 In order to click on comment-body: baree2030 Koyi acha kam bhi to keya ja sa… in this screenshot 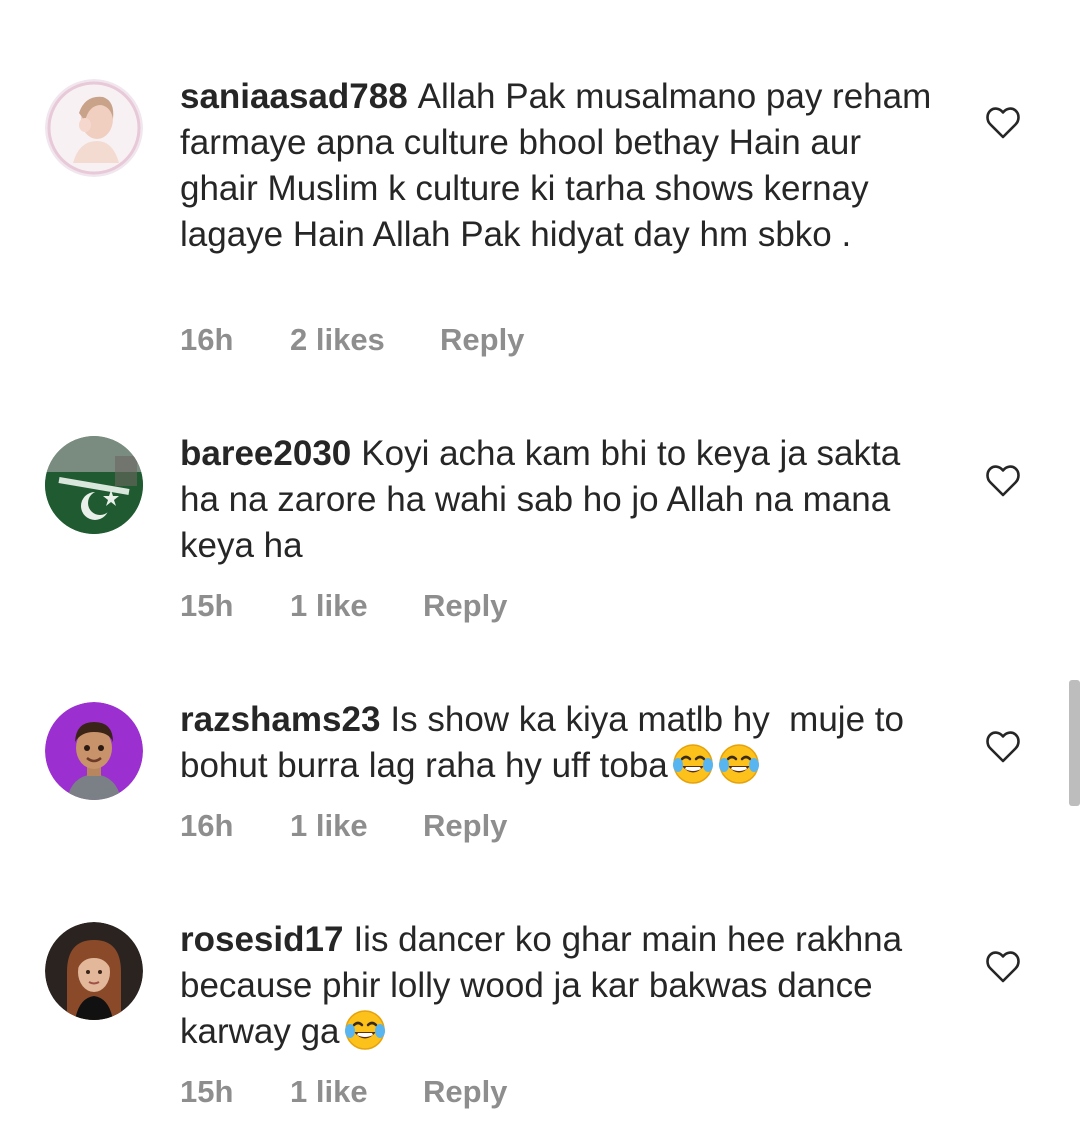, I will do `click(560, 500)`.